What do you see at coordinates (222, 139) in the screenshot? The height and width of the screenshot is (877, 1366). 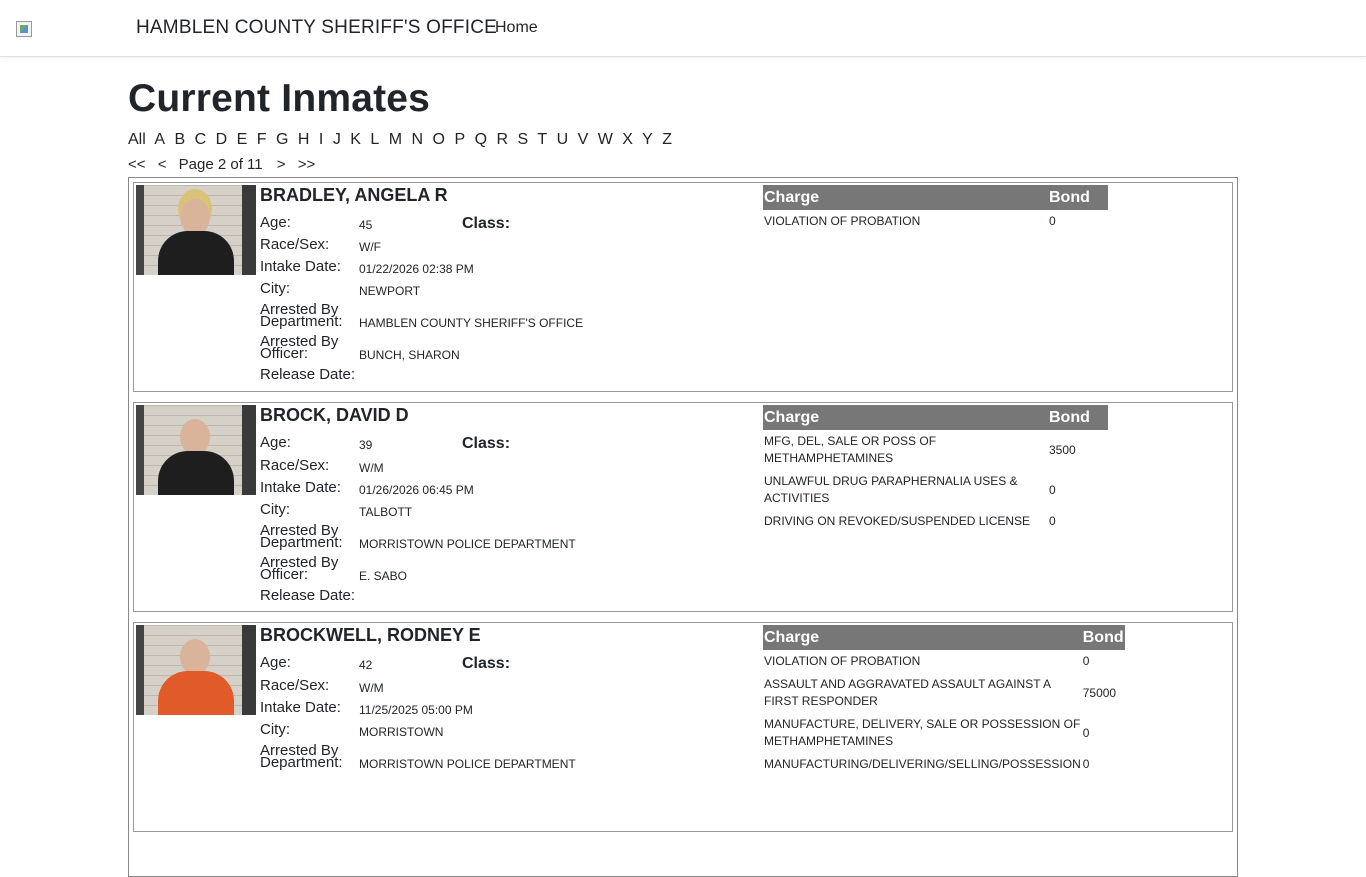 I see `alpha-link-d: D` at bounding box center [222, 139].